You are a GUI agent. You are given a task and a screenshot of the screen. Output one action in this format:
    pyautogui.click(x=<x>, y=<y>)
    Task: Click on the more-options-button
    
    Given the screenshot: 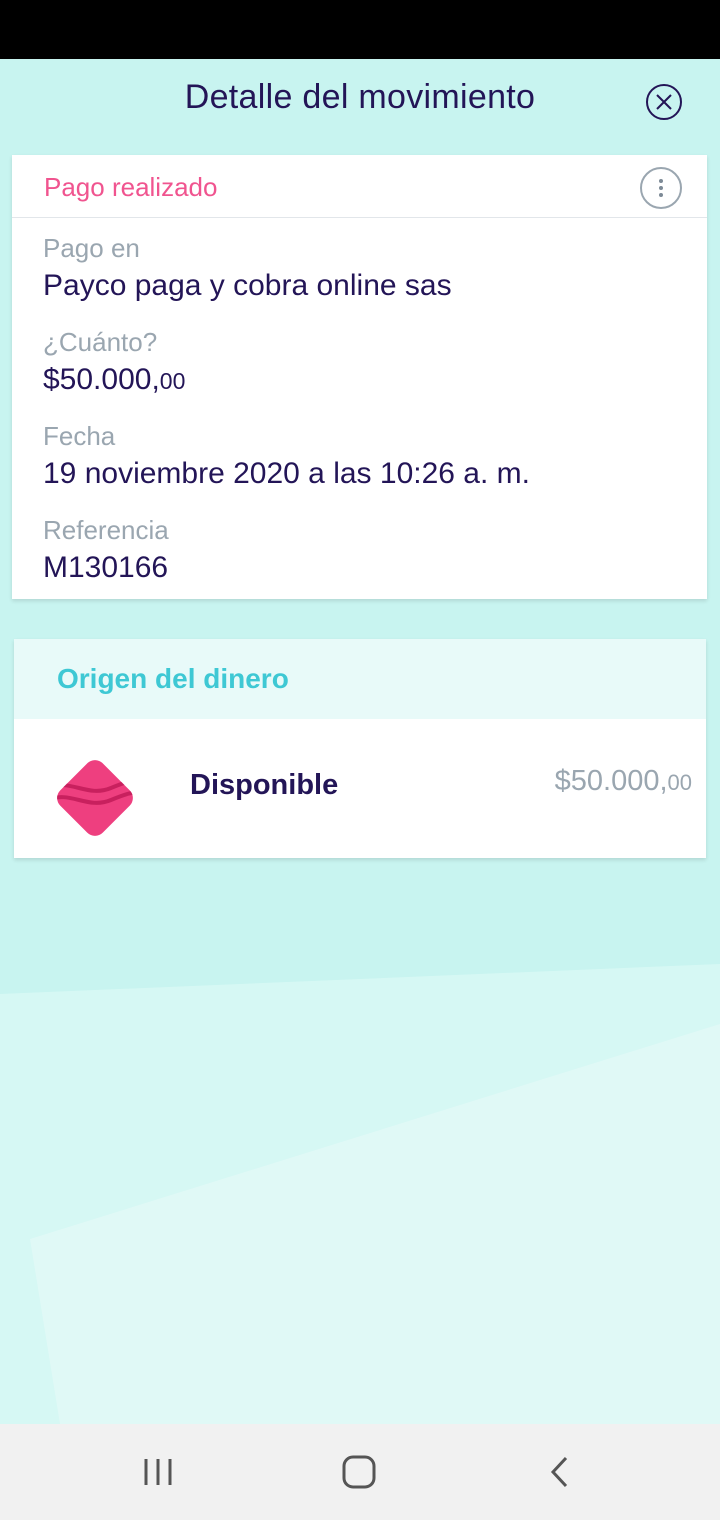 What is the action you would take?
    pyautogui.click(x=661, y=188)
    